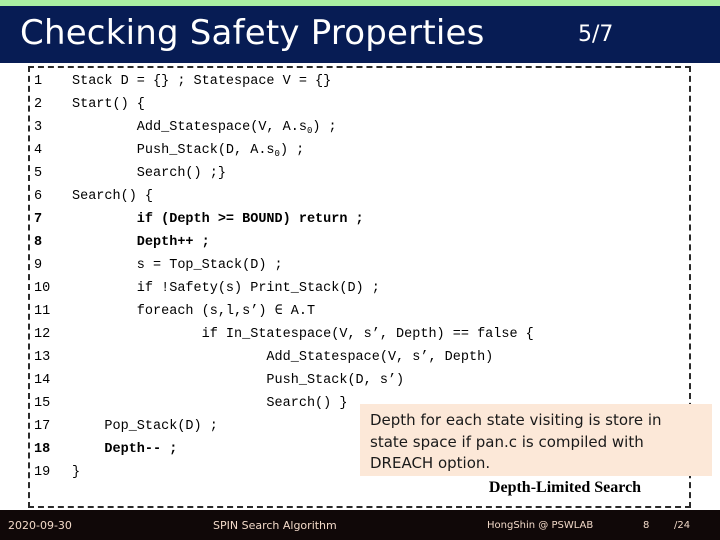 Image resolution: width=720 pixels, height=540 pixels. Describe the element at coordinates (42, 426) in the screenshot. I see `code-line-number: 17` at that location.